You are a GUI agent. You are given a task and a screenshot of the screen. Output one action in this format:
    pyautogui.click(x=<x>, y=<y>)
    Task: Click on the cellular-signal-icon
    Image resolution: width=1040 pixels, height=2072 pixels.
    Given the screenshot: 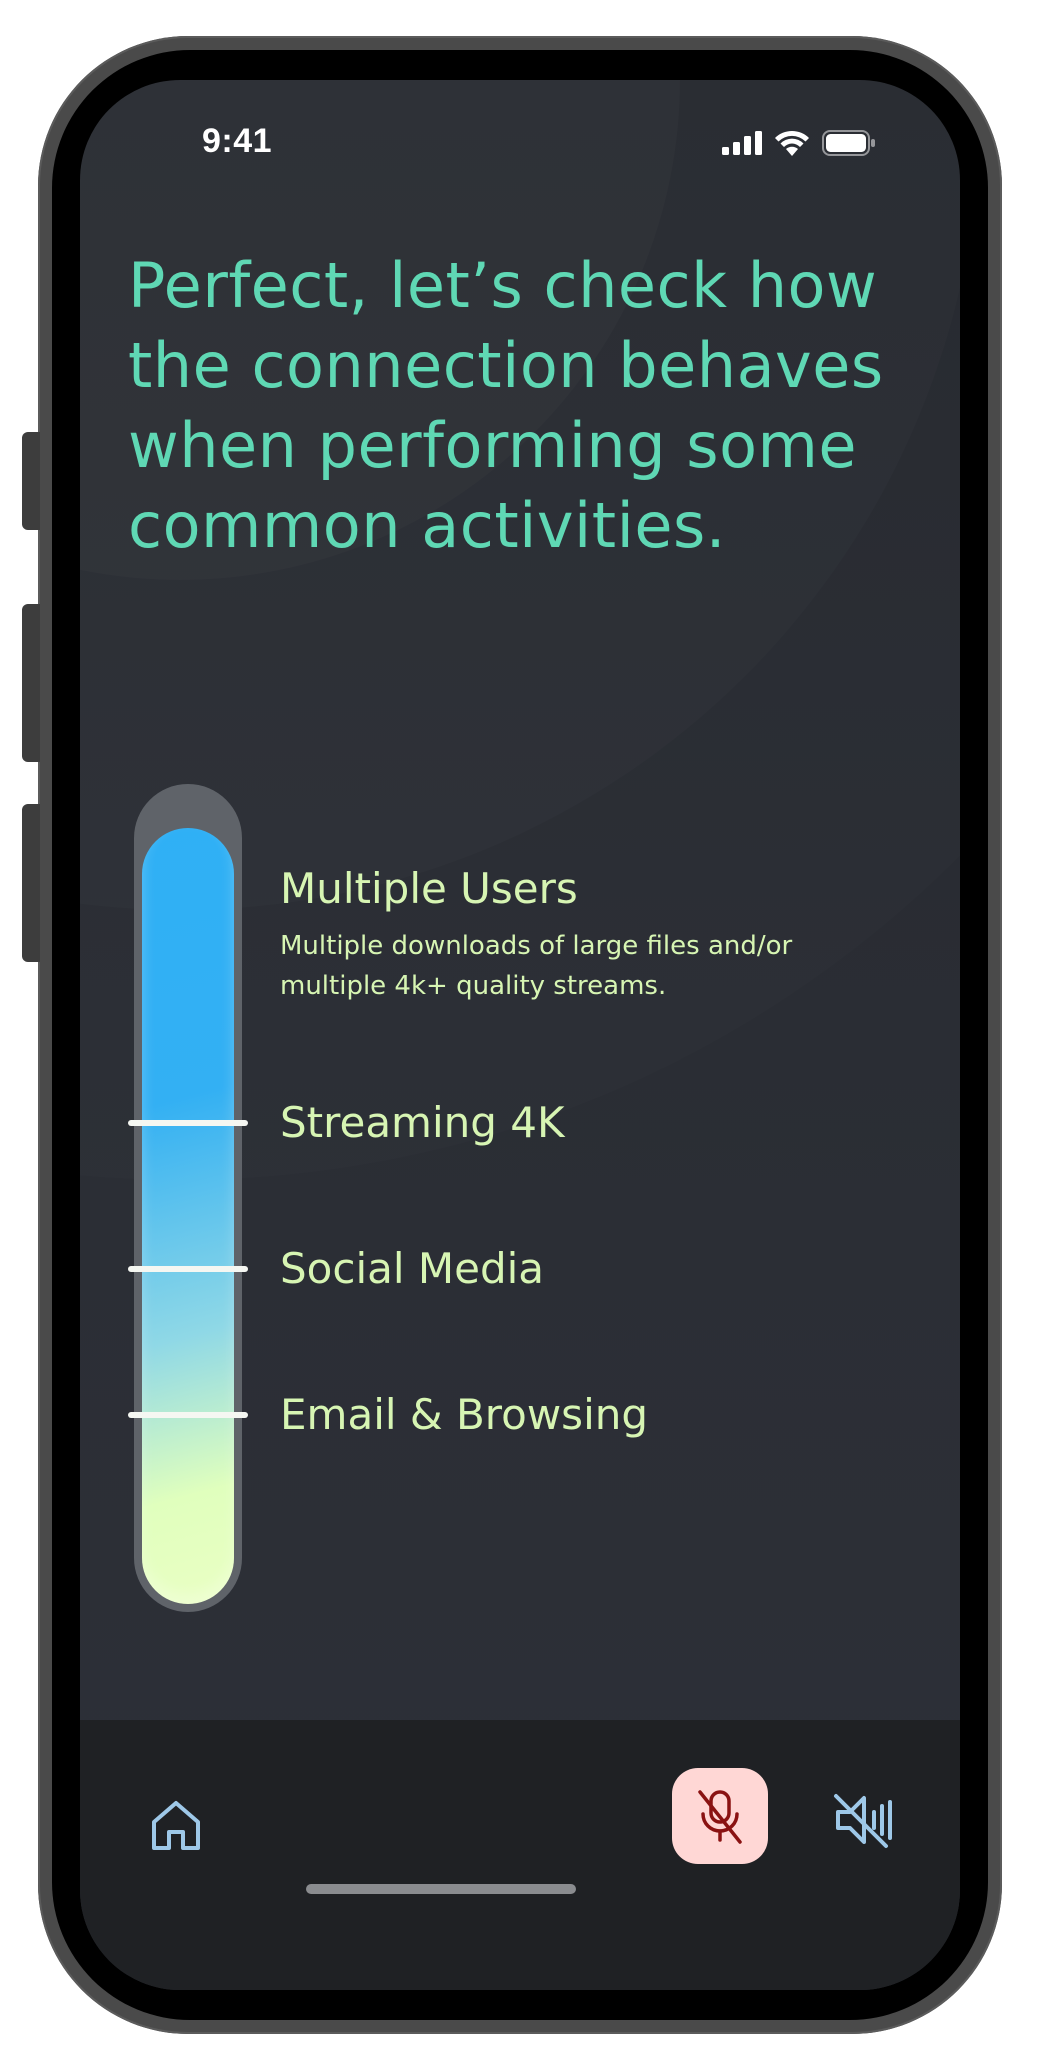 What is the action you would take?
    pyautogui.click(x=742, y=143)
    